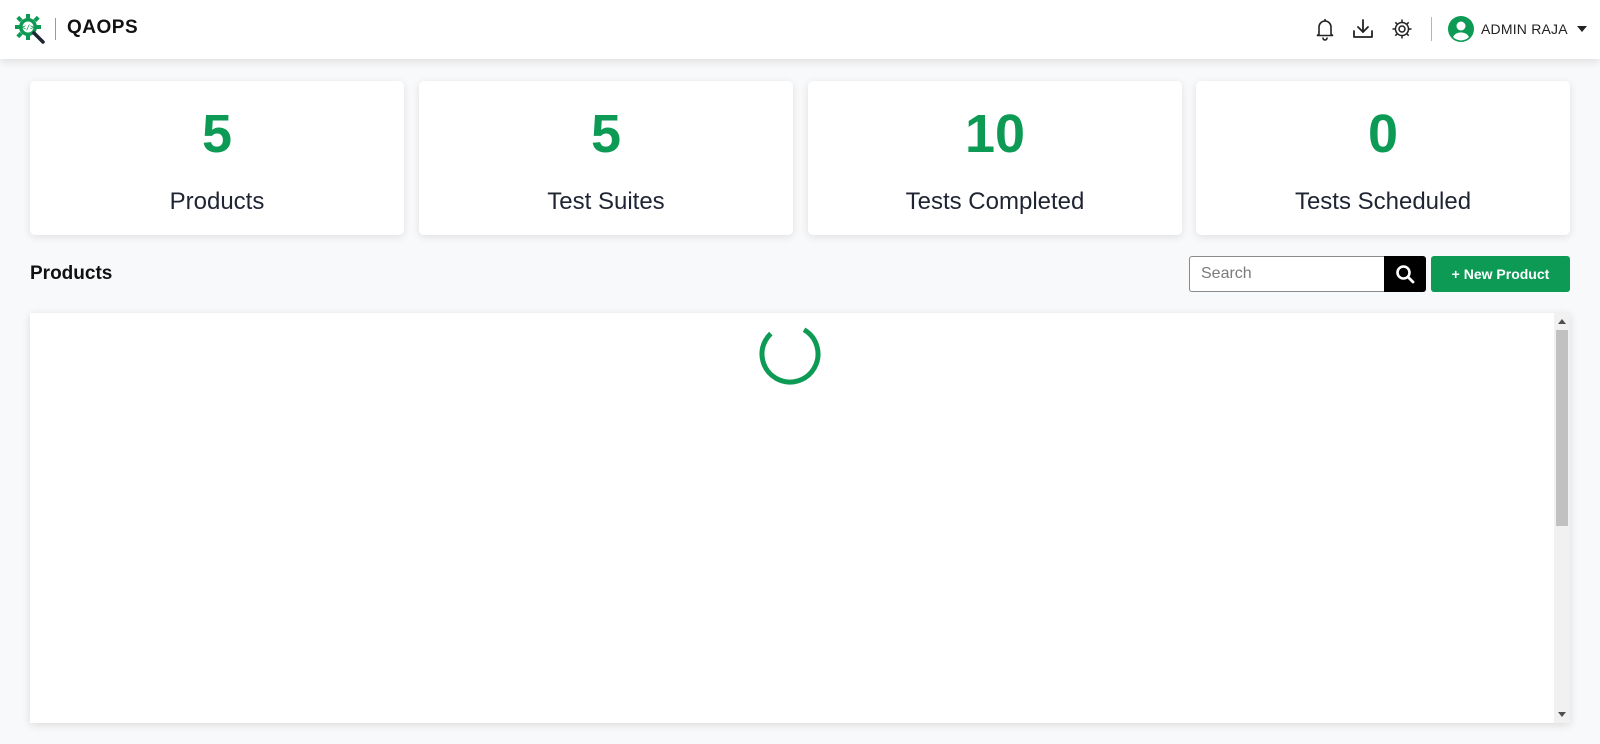 This screenshot has height=744, width=1600. What do you see at coordinates (1325, 29) in the screenshot?
I see `bell-icon` at bounding box center [1325, 29].